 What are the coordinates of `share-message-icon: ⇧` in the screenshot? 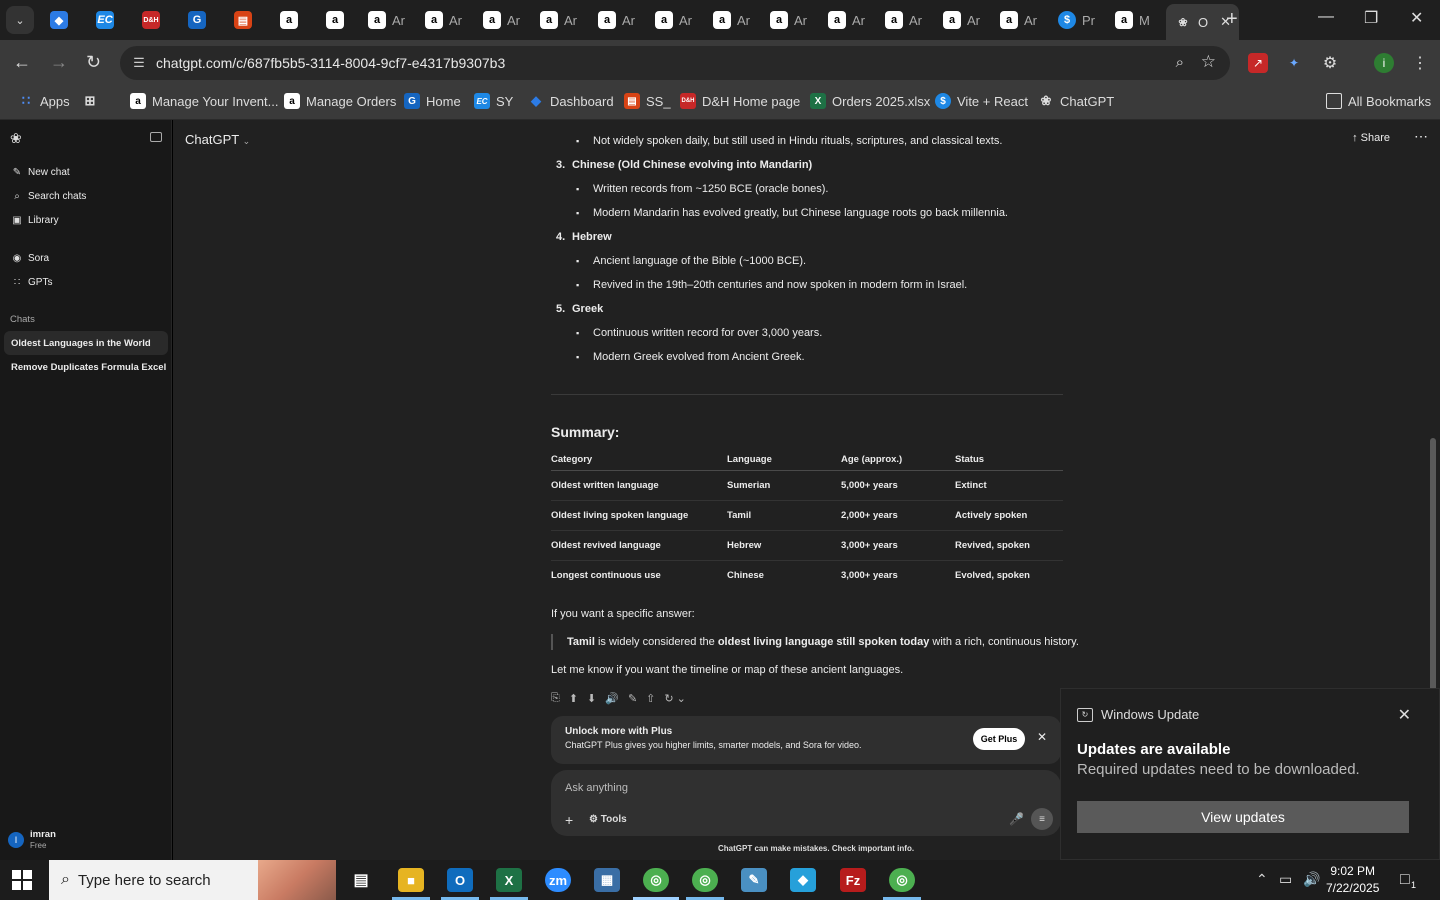 It's located at (650, 698).